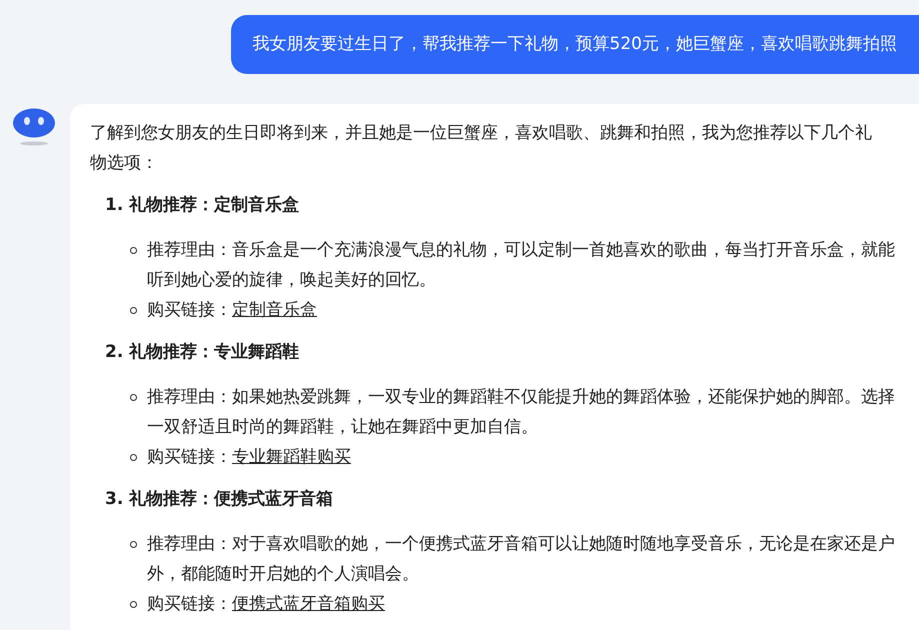  I want to click on robot-avatar-icon, so click(34, 127).